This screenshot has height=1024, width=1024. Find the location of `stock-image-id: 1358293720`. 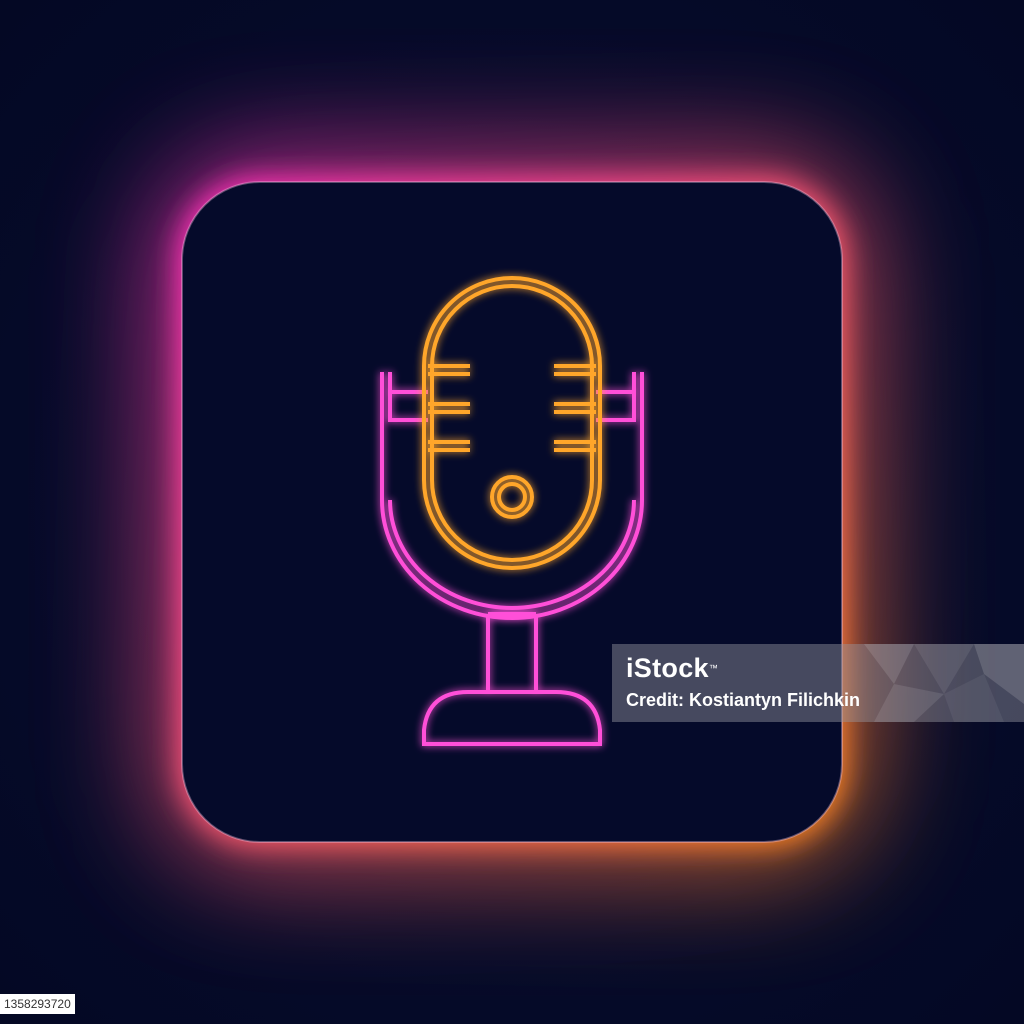

stock-image-id: 1358293720 is located at coordinates (37, 1004).